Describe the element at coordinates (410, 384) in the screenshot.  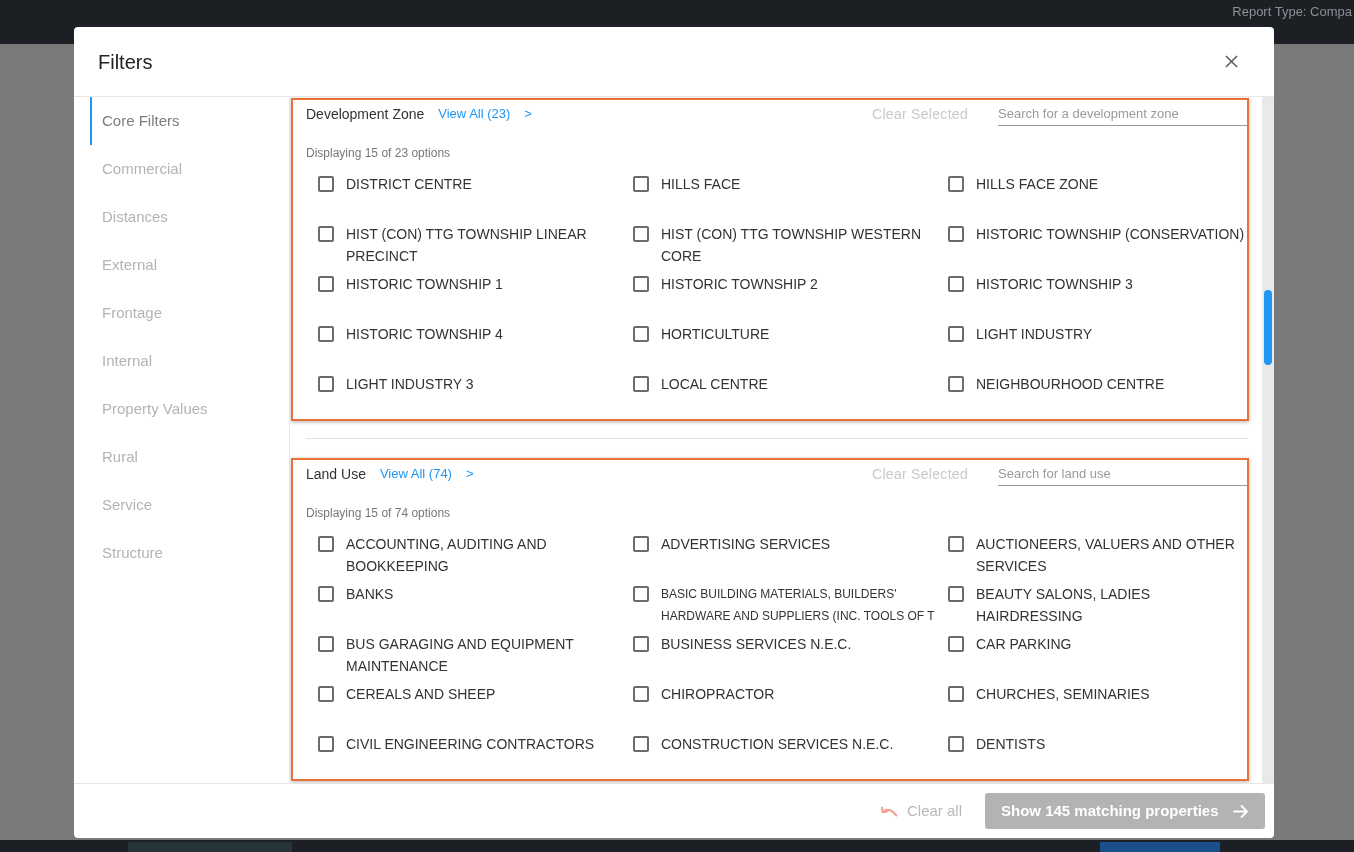
I see `option-label: LIGHT INDUSTRY 3` at that location.